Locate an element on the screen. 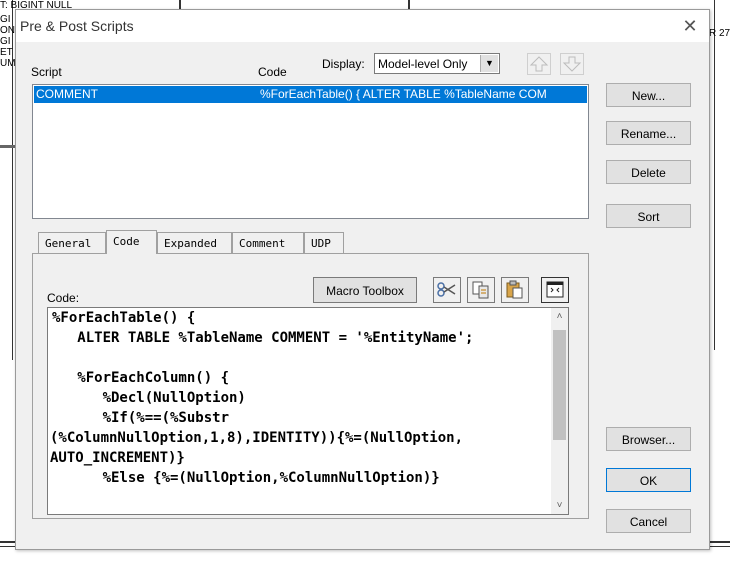 The height and width of the screenshot is (561, 730). scissors-icon is located at coordinates (446, 289).